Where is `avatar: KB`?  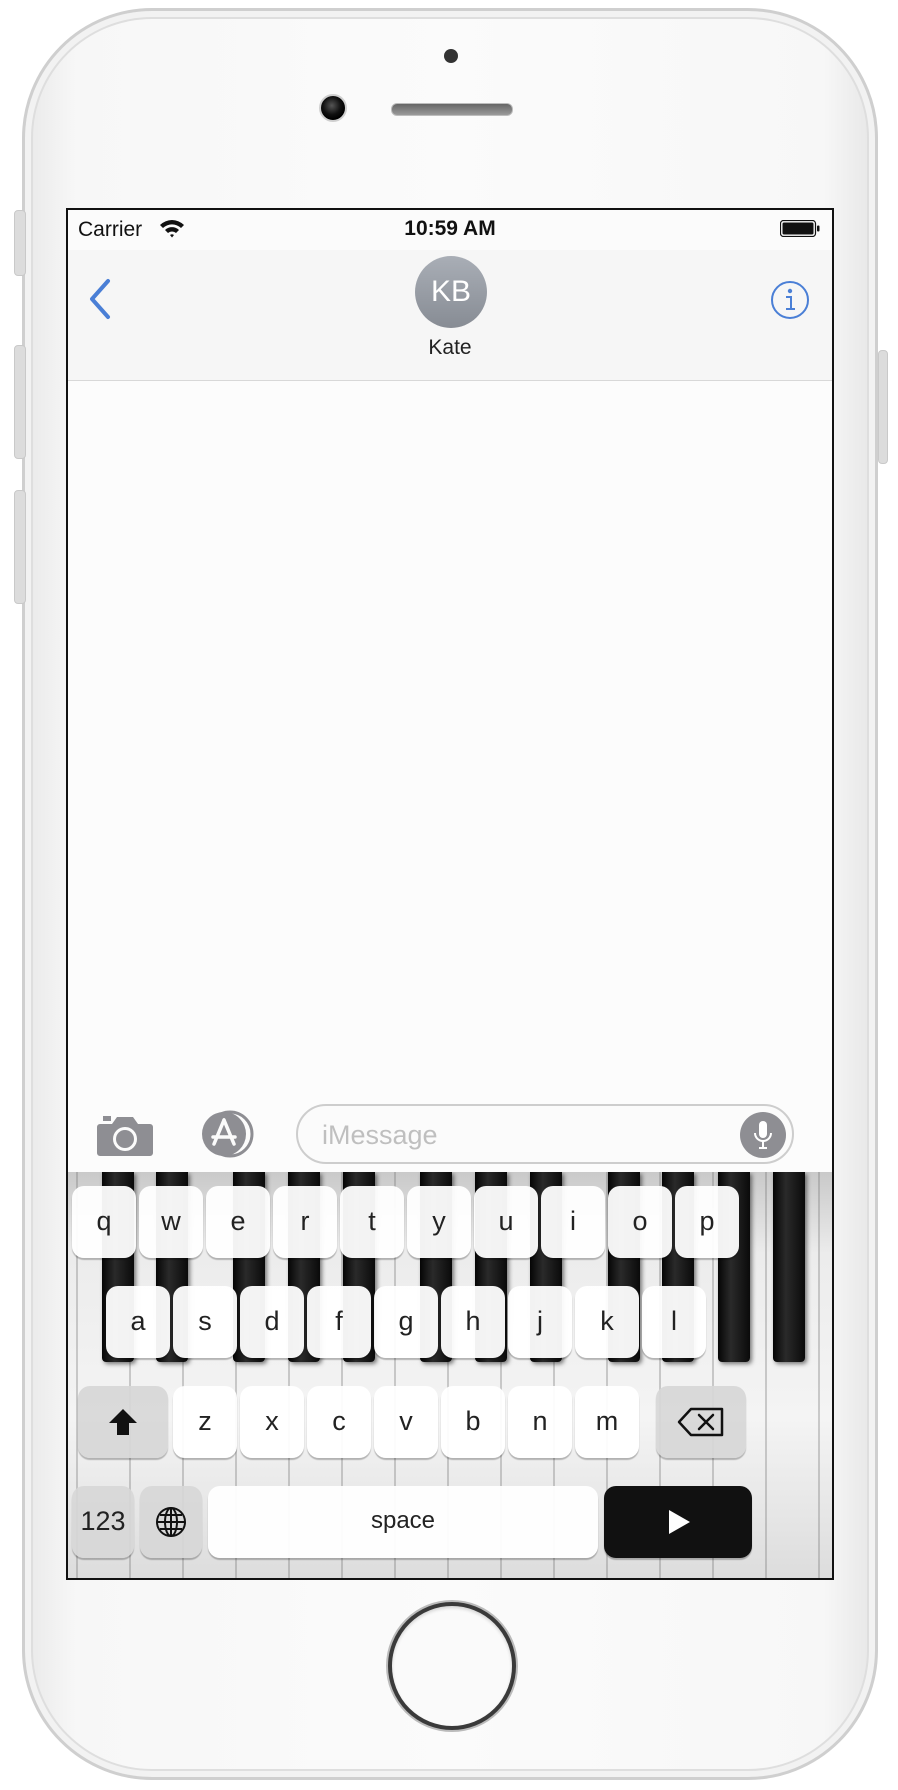
avatar: KB is located at coordinates (451, 292).